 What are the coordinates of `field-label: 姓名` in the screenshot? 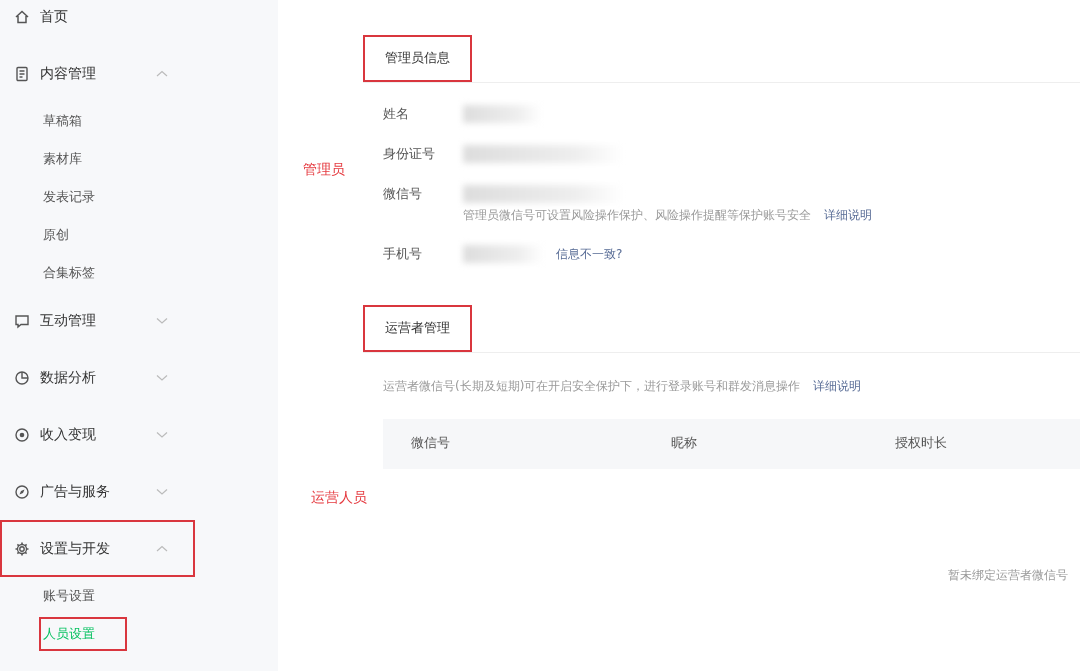 It's located at (396, 113).